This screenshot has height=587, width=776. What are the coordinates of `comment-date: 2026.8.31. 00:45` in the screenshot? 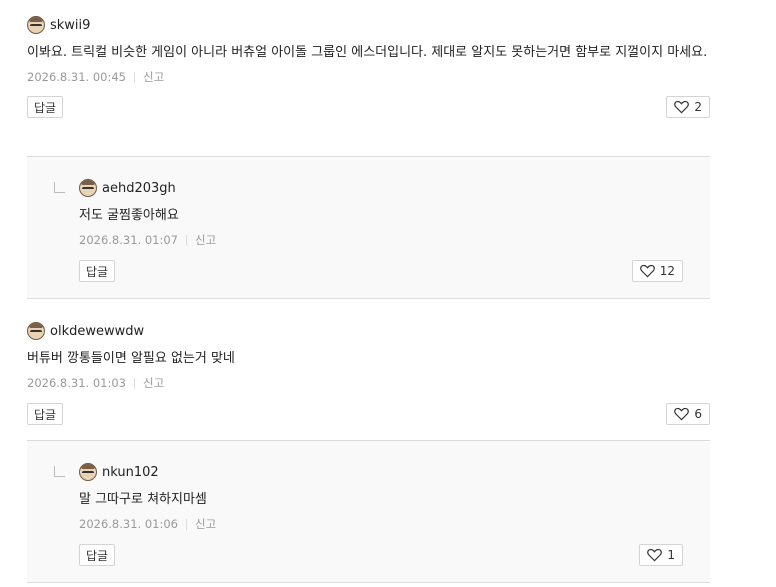 It's located at (76, 77).